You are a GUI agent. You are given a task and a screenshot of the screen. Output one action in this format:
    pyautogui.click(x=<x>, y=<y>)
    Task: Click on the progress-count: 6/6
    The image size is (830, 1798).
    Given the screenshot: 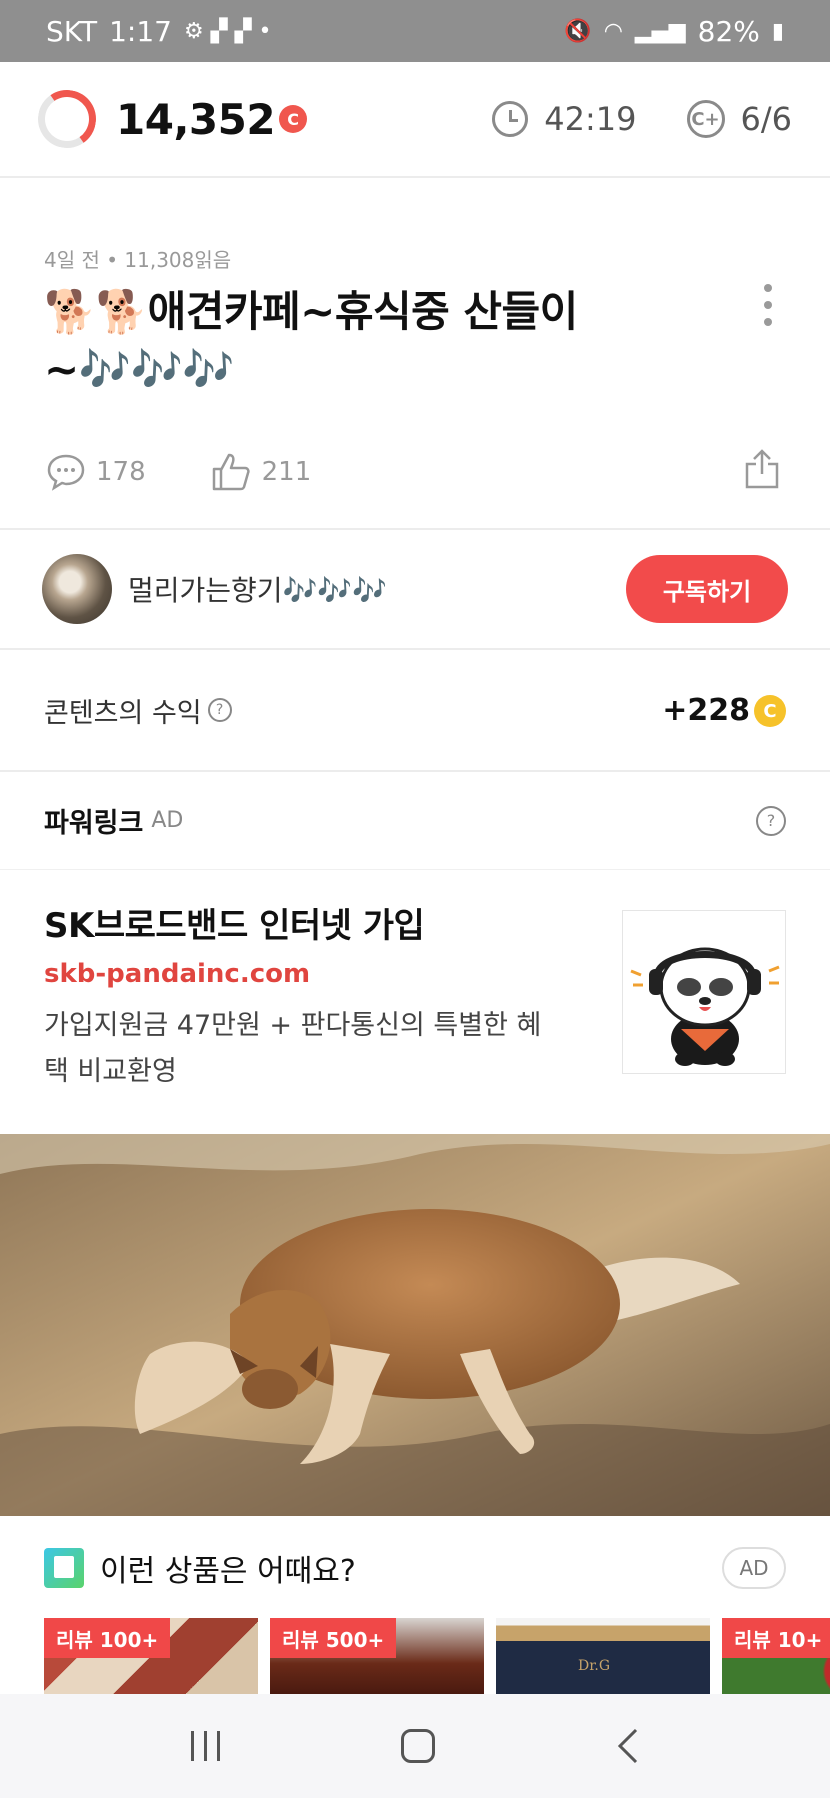 What is the action you would take?
    pyautogui.click(x=766, y=119)
    